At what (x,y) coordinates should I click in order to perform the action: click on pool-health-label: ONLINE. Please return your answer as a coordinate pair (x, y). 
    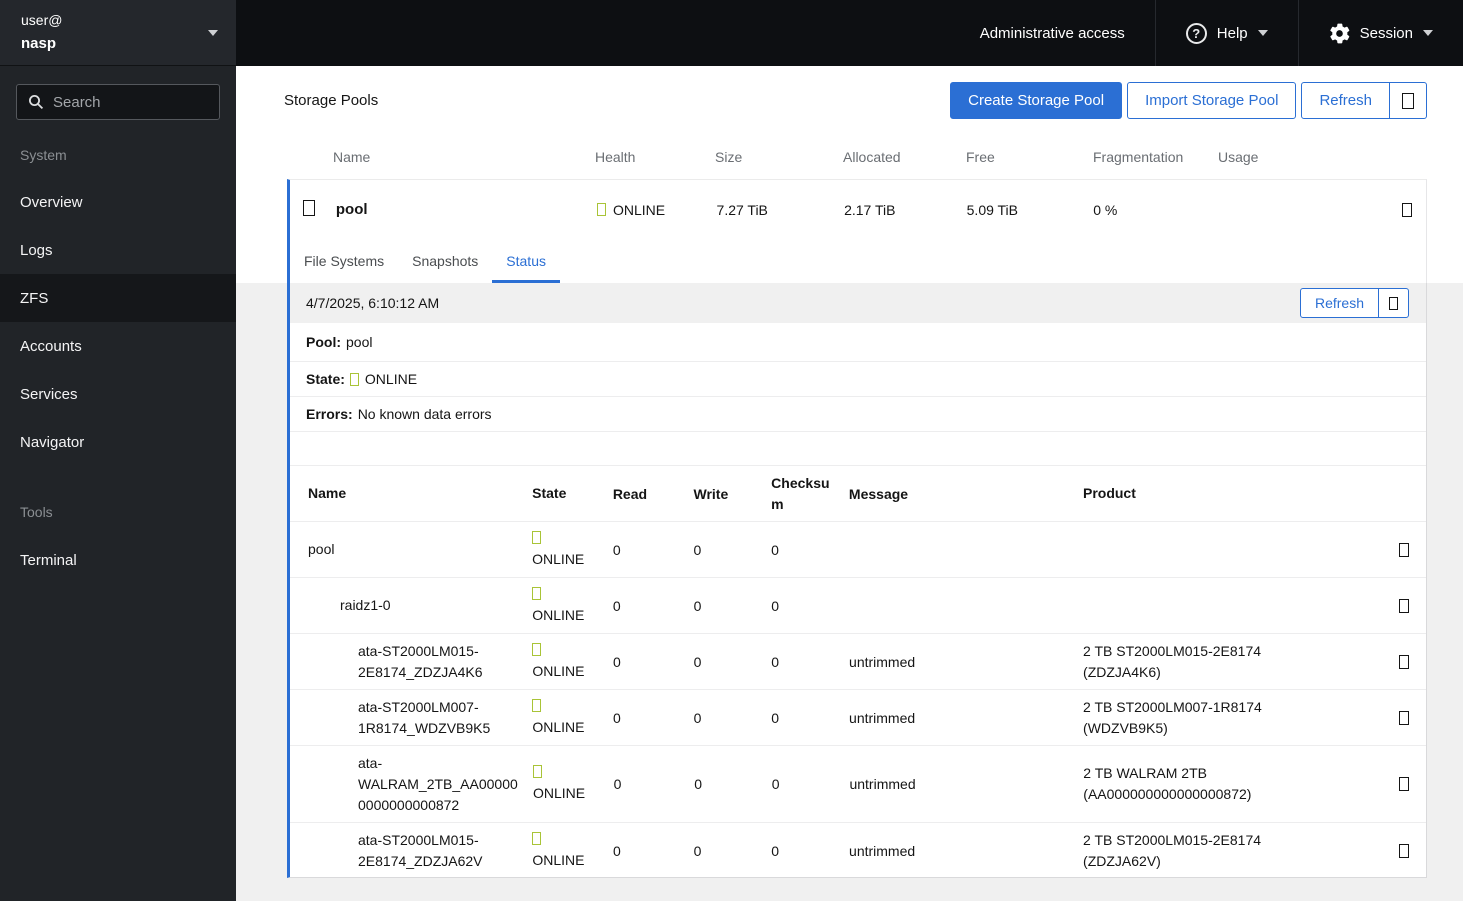
    Looking at the image, I should click on (639, 209).